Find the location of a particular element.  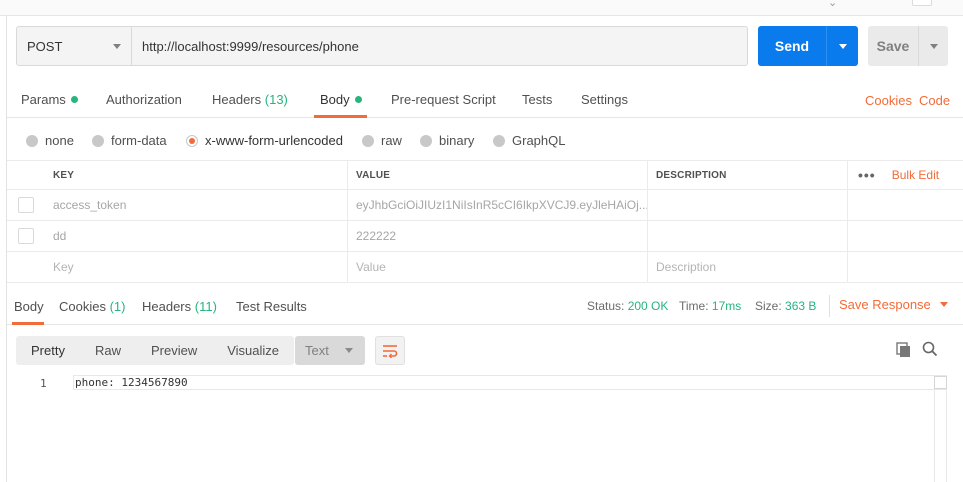

size-value: 363 B is located at coordinates (801, 306).